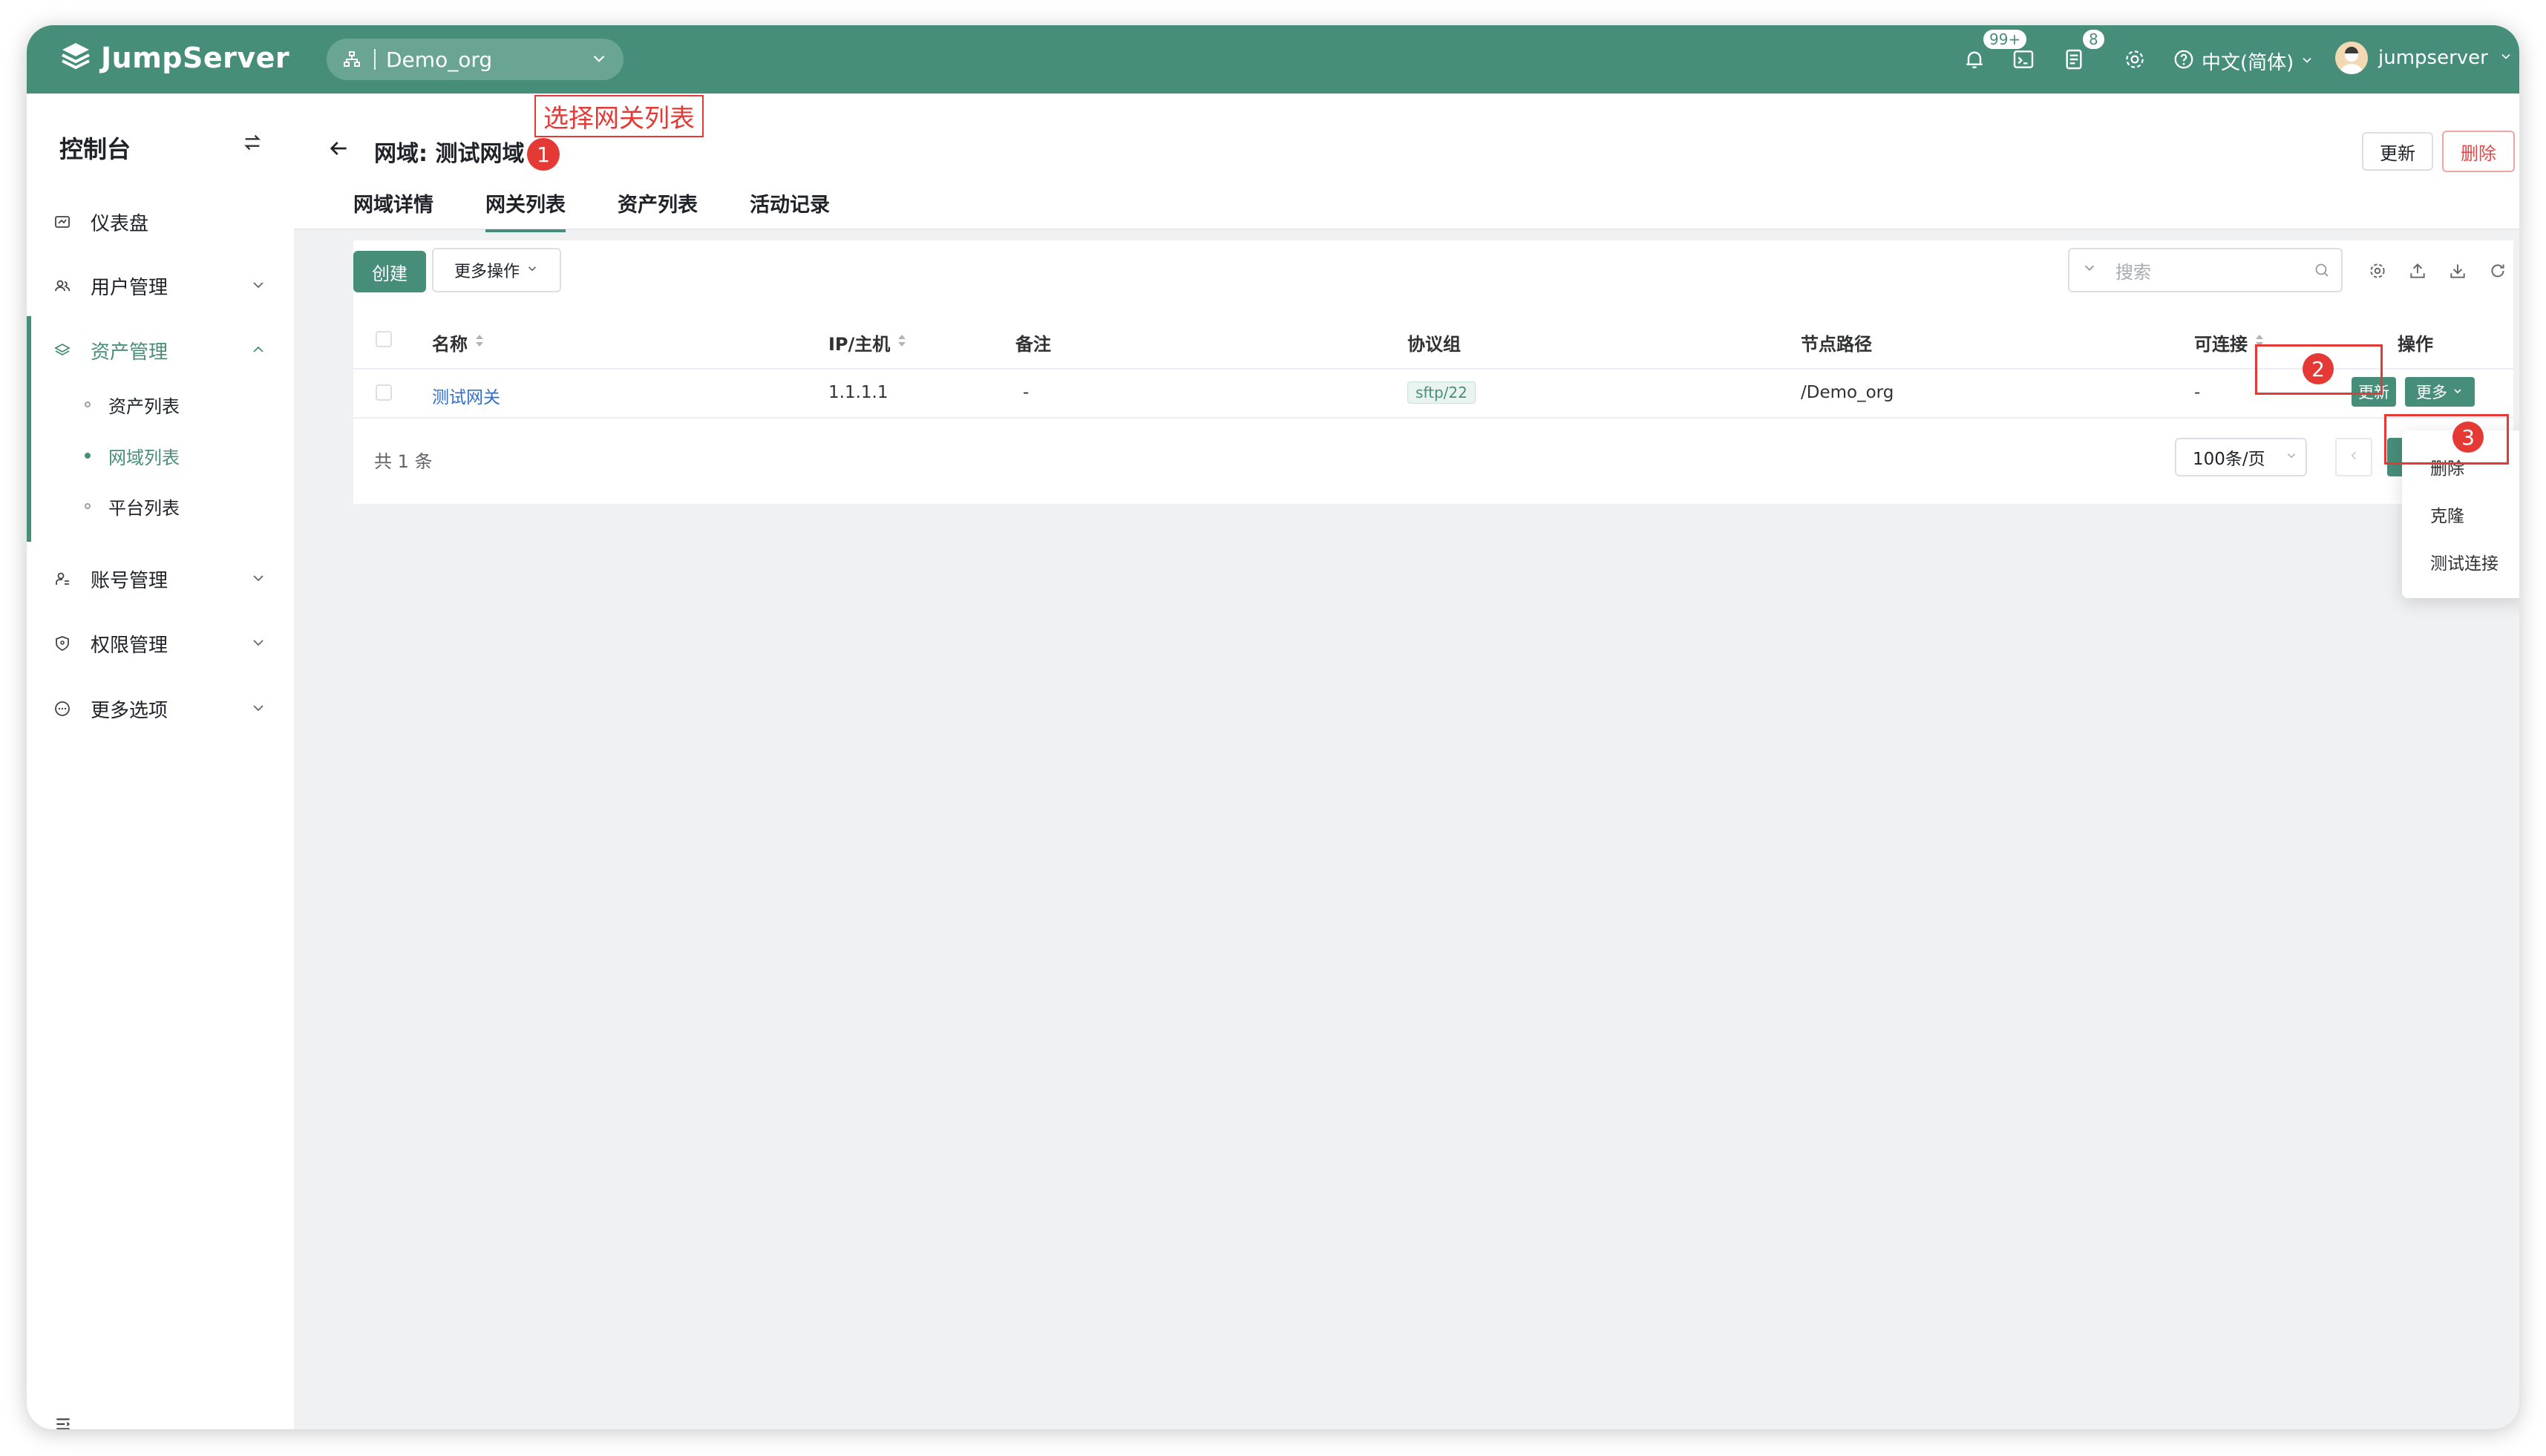  What do you see at coordinates (2133, 272) in the screenshot?
I see `search-placeholder: 搜索` at bounding box center [2133, 272].